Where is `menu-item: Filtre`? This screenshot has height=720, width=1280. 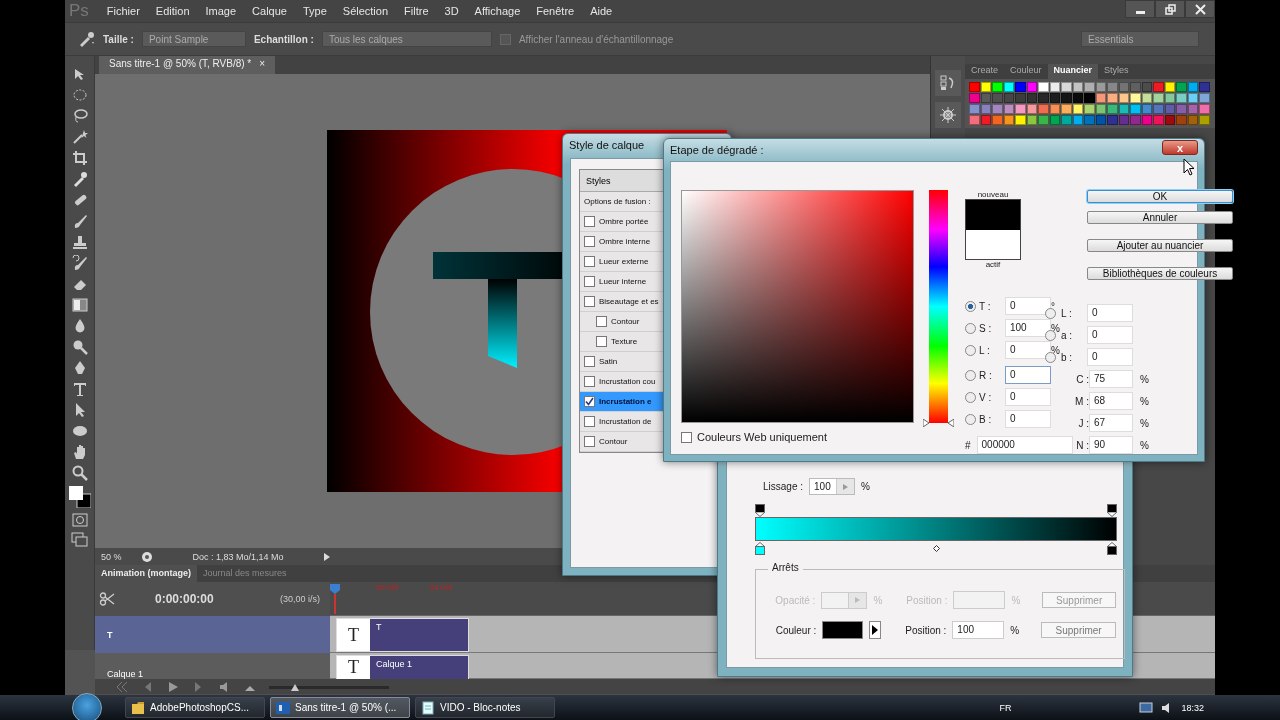 menu-item: Filtre is located at coordinates (416, 11).